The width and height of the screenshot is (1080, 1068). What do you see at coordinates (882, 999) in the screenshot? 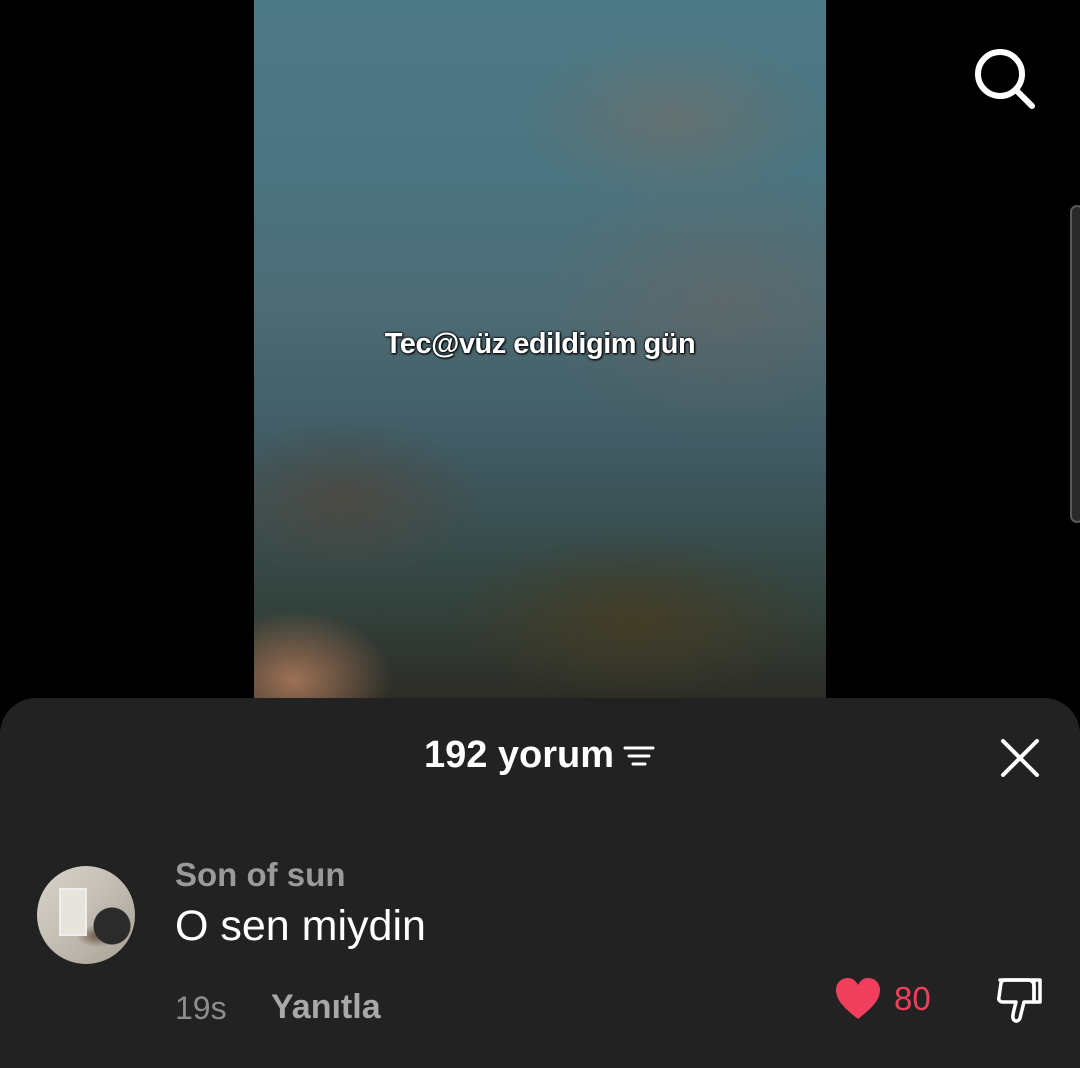
I see `like-button: 80` at bounding box center [882, 999].